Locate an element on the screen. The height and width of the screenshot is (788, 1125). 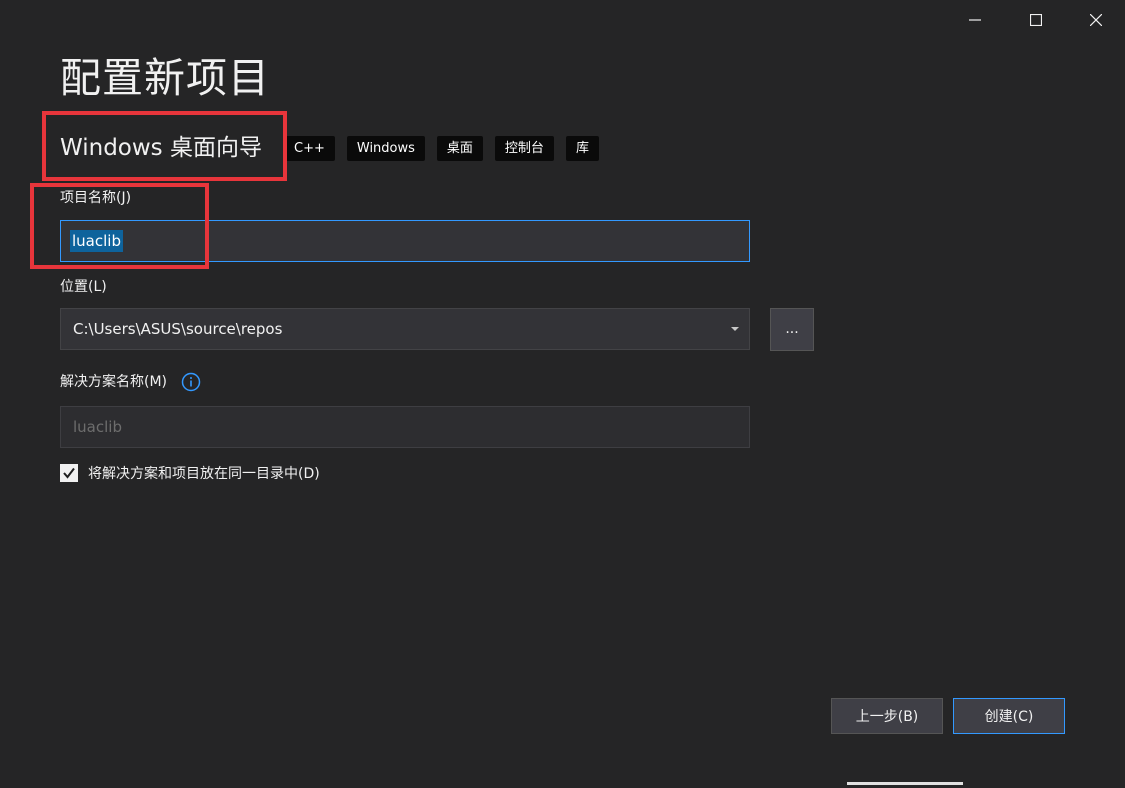
template-name: Windows 桌面向导 is located at coordinates (161, 148).